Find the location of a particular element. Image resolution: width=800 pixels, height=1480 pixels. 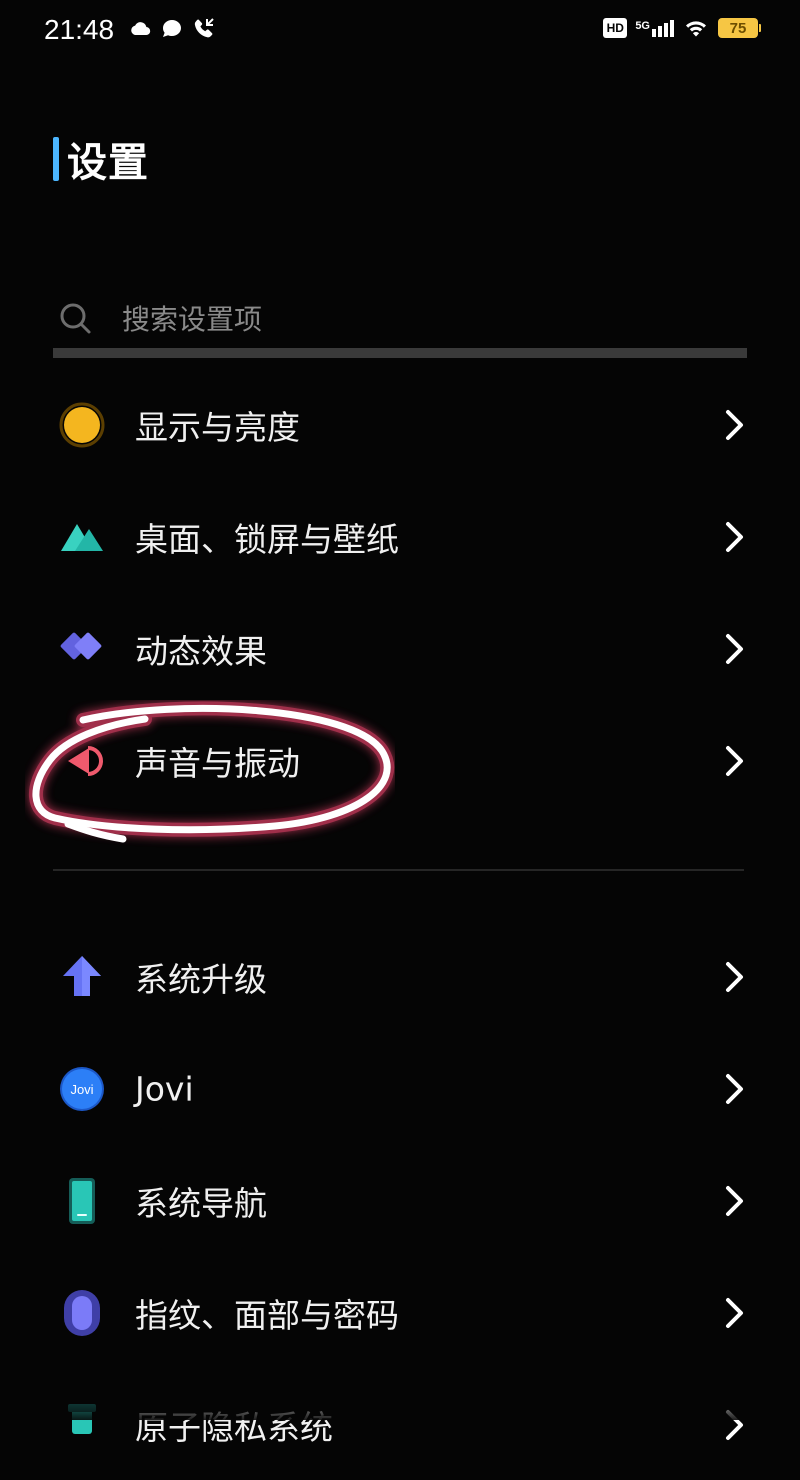

hd-badge: HD is located at coordinates (615, 28).